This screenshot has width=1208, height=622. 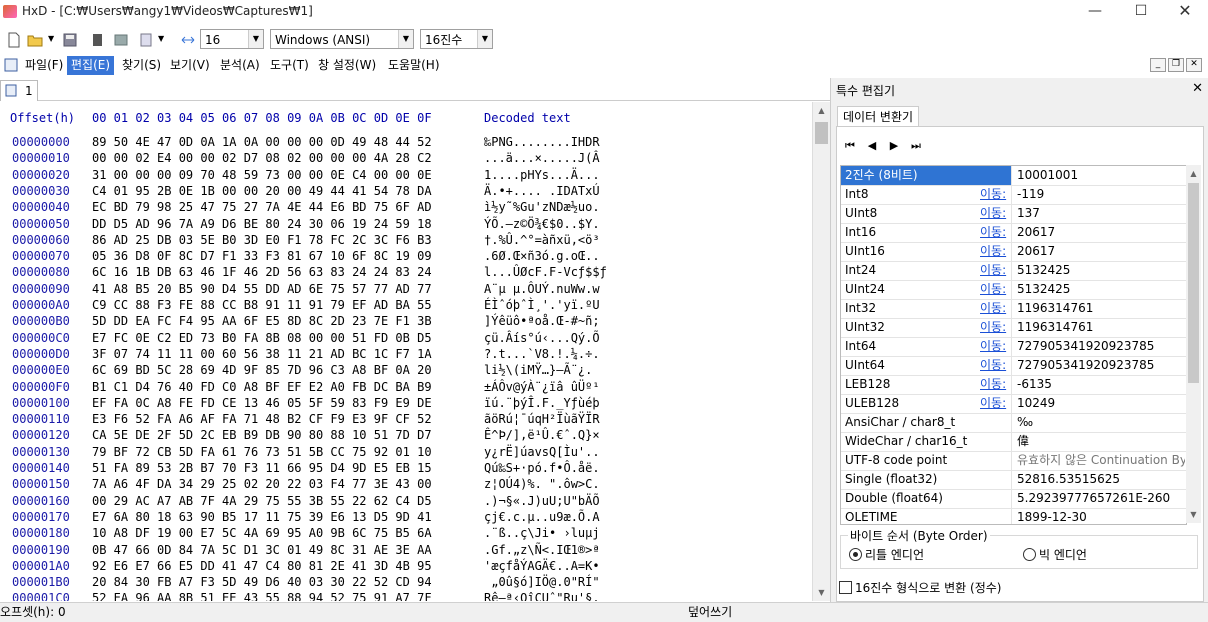 I want to click on inspector-row: Int16 이동: 20617, so click(x=1013, y=233).